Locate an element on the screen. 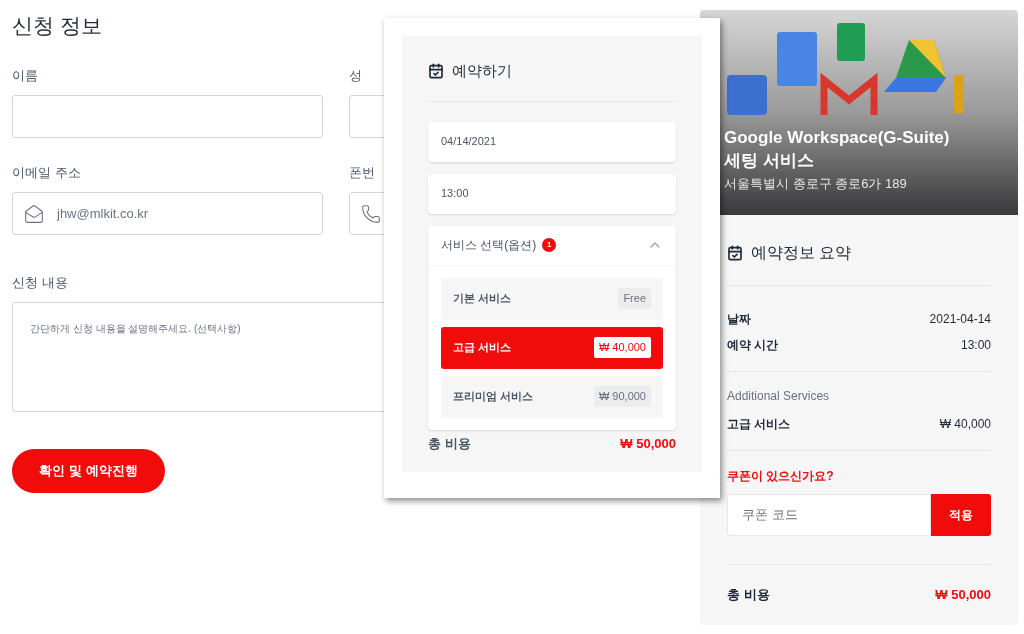  service-option: 프리미엄 서비스 ₩ 90,000 is located at coordinates (552, 396).